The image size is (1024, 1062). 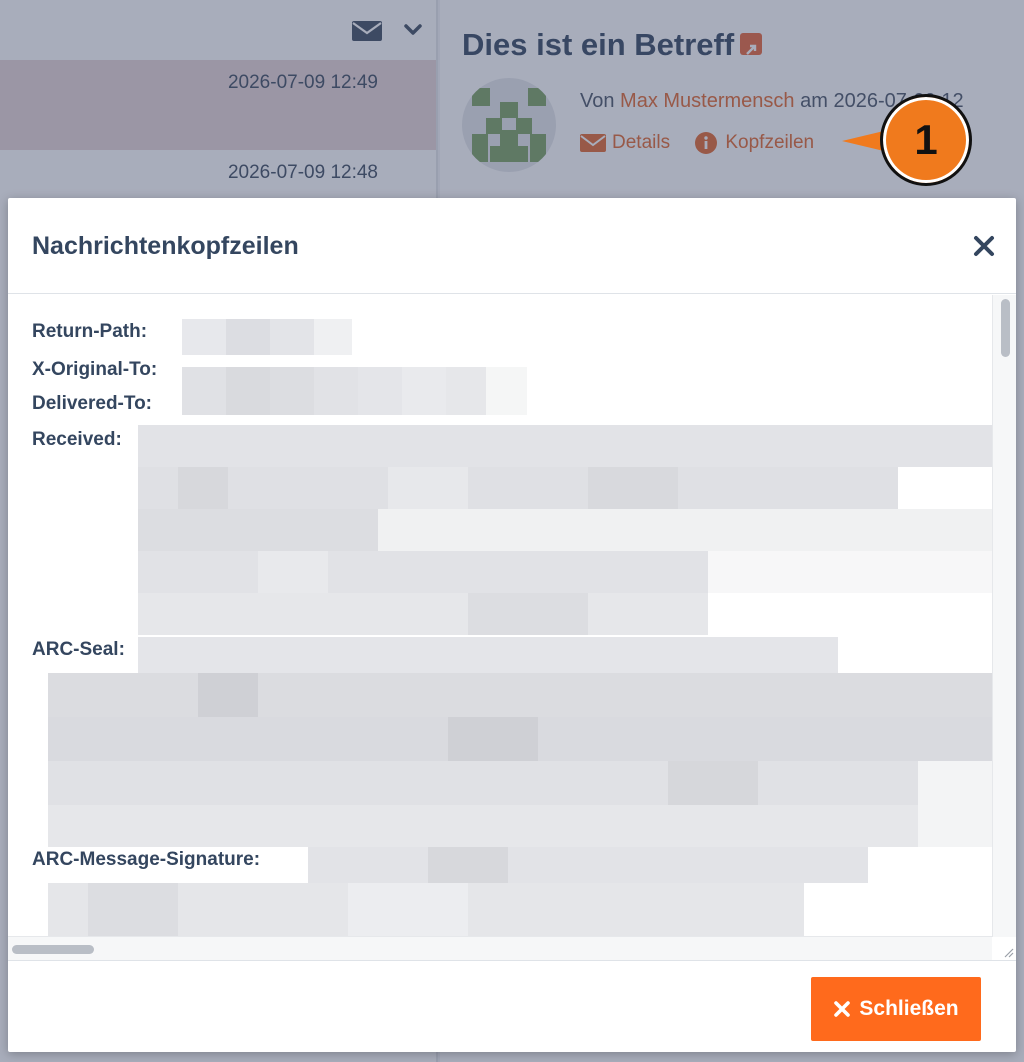 I want to click on step-callout: 1, so click(x=907, y=140).